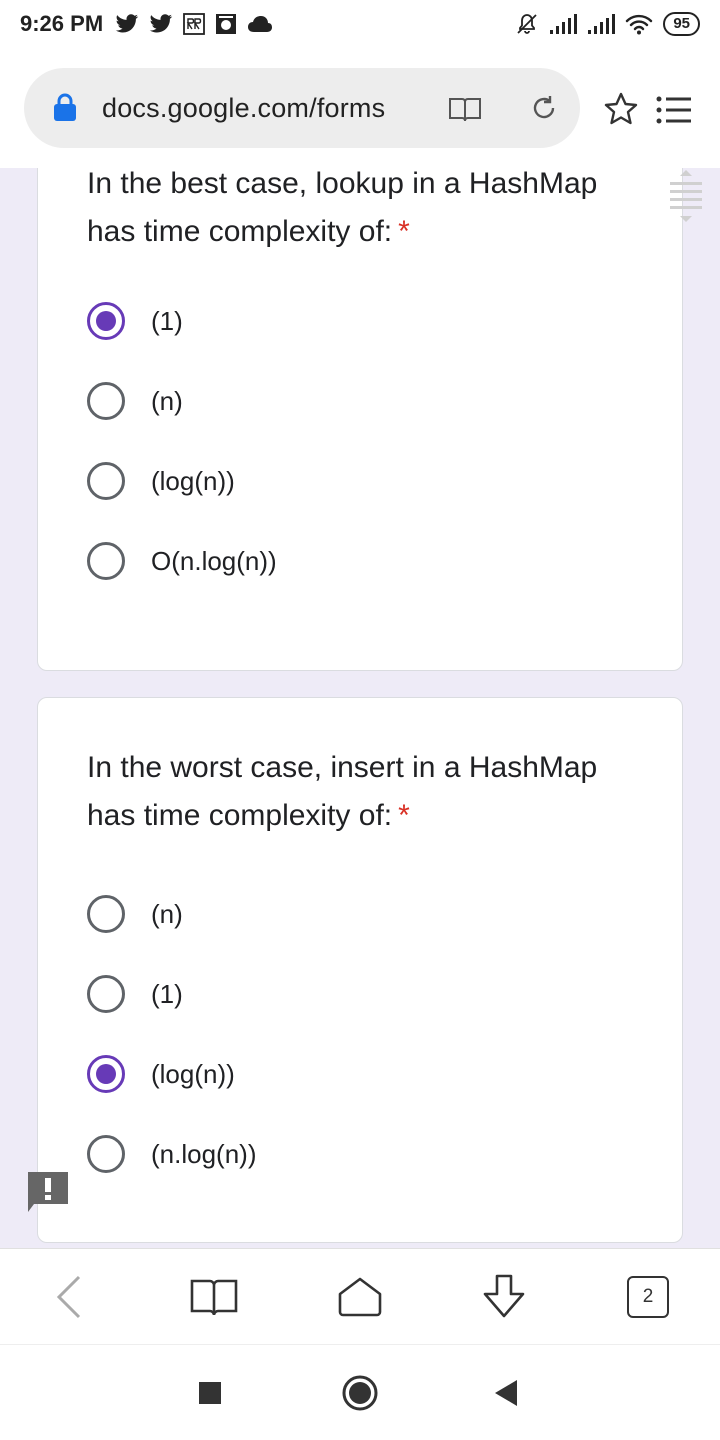 This screenshot has height=1440, width=720. What do you see at coordinates (260, 24) in the screenshot?
I see `cloud-icon` at bounding box center [260, 24].